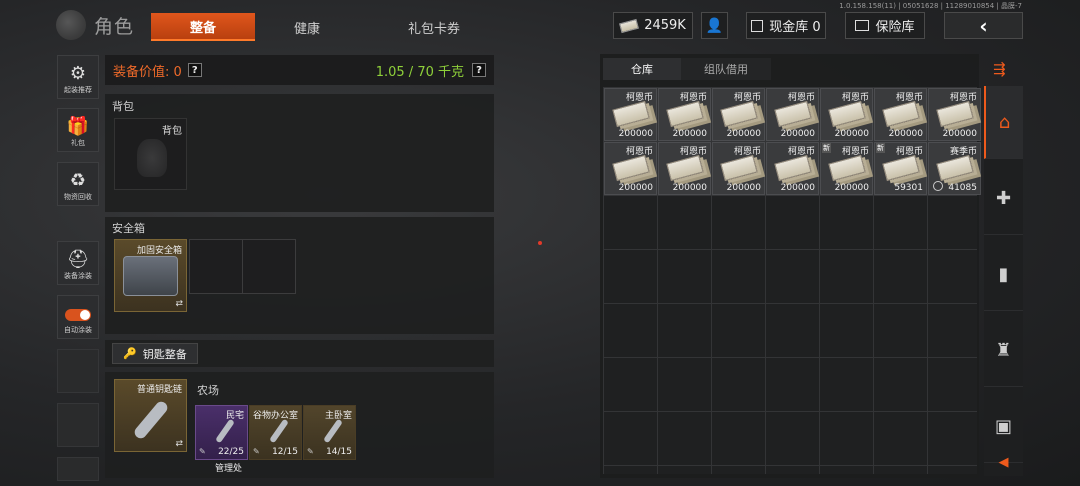 The image size is (1080, 486). I want to click on new-badge: 新, so click(826, 148).